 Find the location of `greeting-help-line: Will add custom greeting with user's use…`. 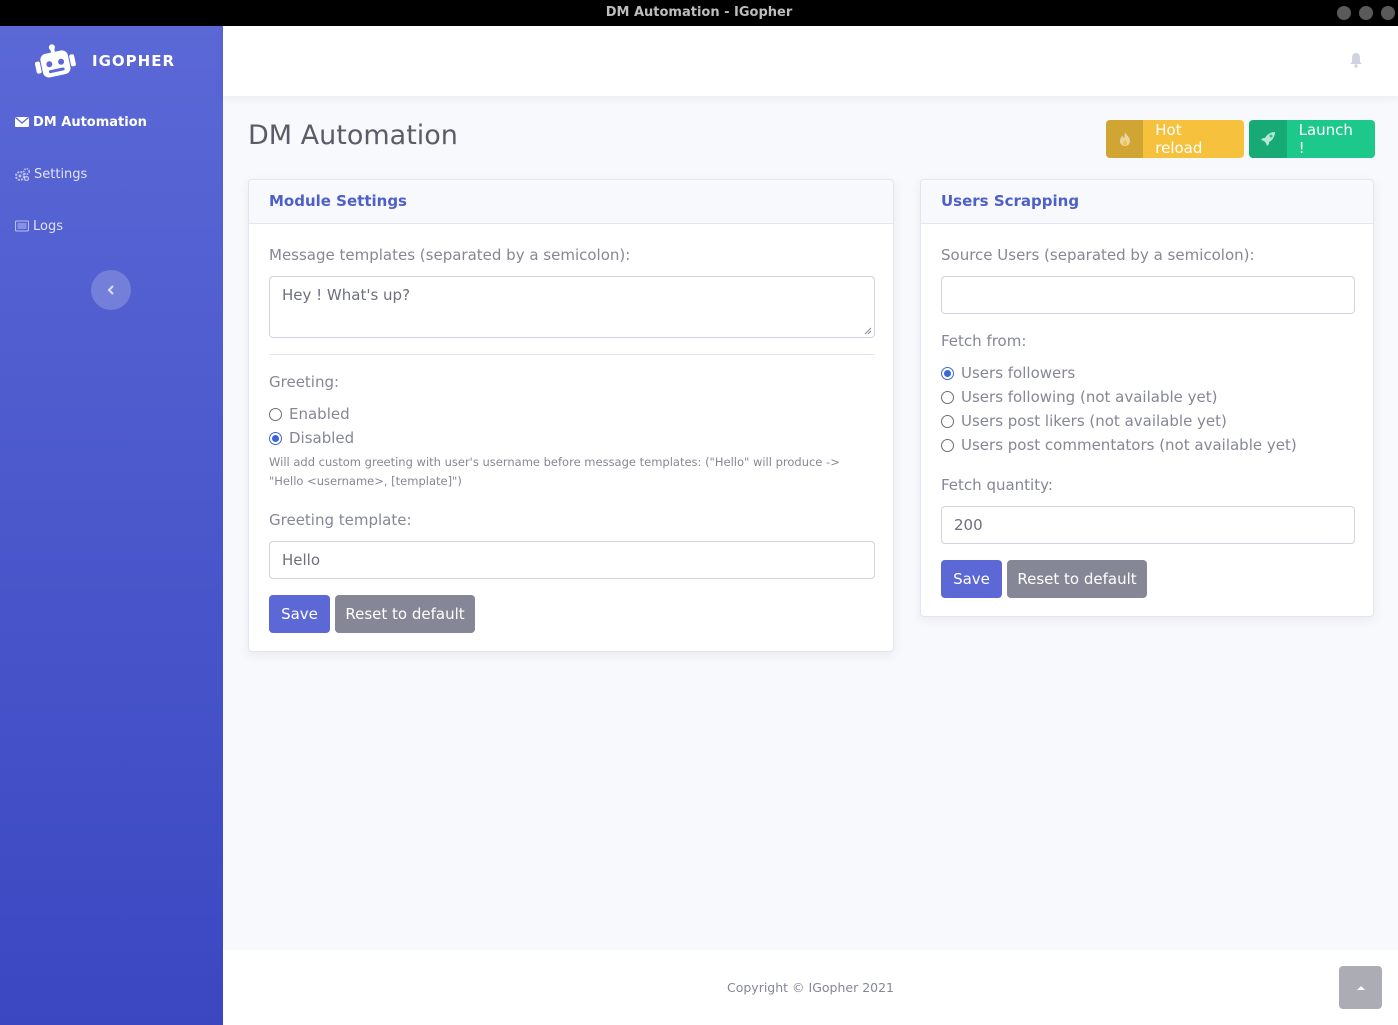

greeting-help-line: Will add custom greeting with user's use… is located at coordinates (554, 462).